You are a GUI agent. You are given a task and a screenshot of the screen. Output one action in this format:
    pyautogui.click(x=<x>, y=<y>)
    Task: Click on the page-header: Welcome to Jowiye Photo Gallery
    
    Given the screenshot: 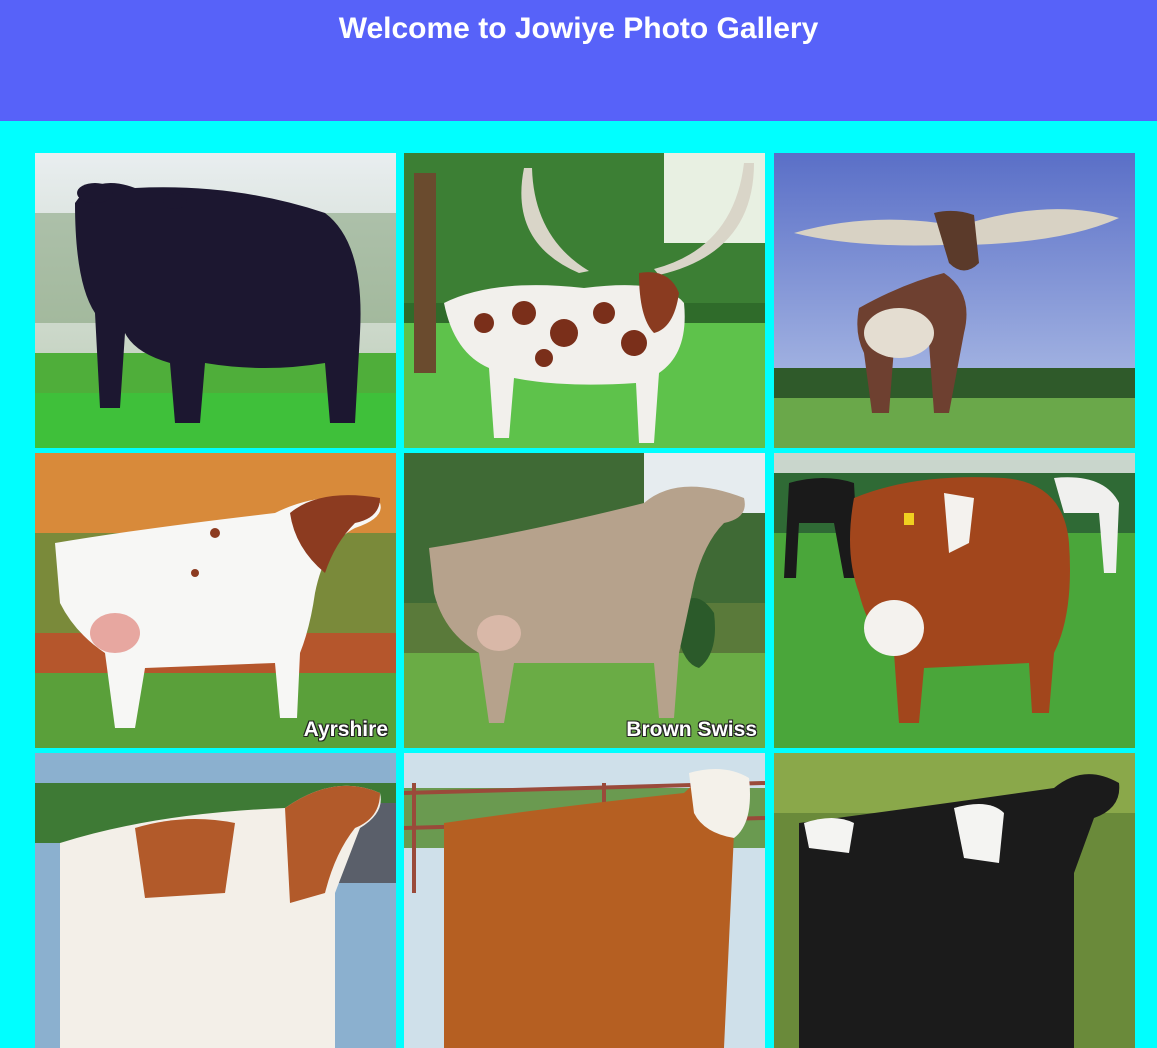 What is the action you would take?
    pyautogui.click(x=578, y=60)
    